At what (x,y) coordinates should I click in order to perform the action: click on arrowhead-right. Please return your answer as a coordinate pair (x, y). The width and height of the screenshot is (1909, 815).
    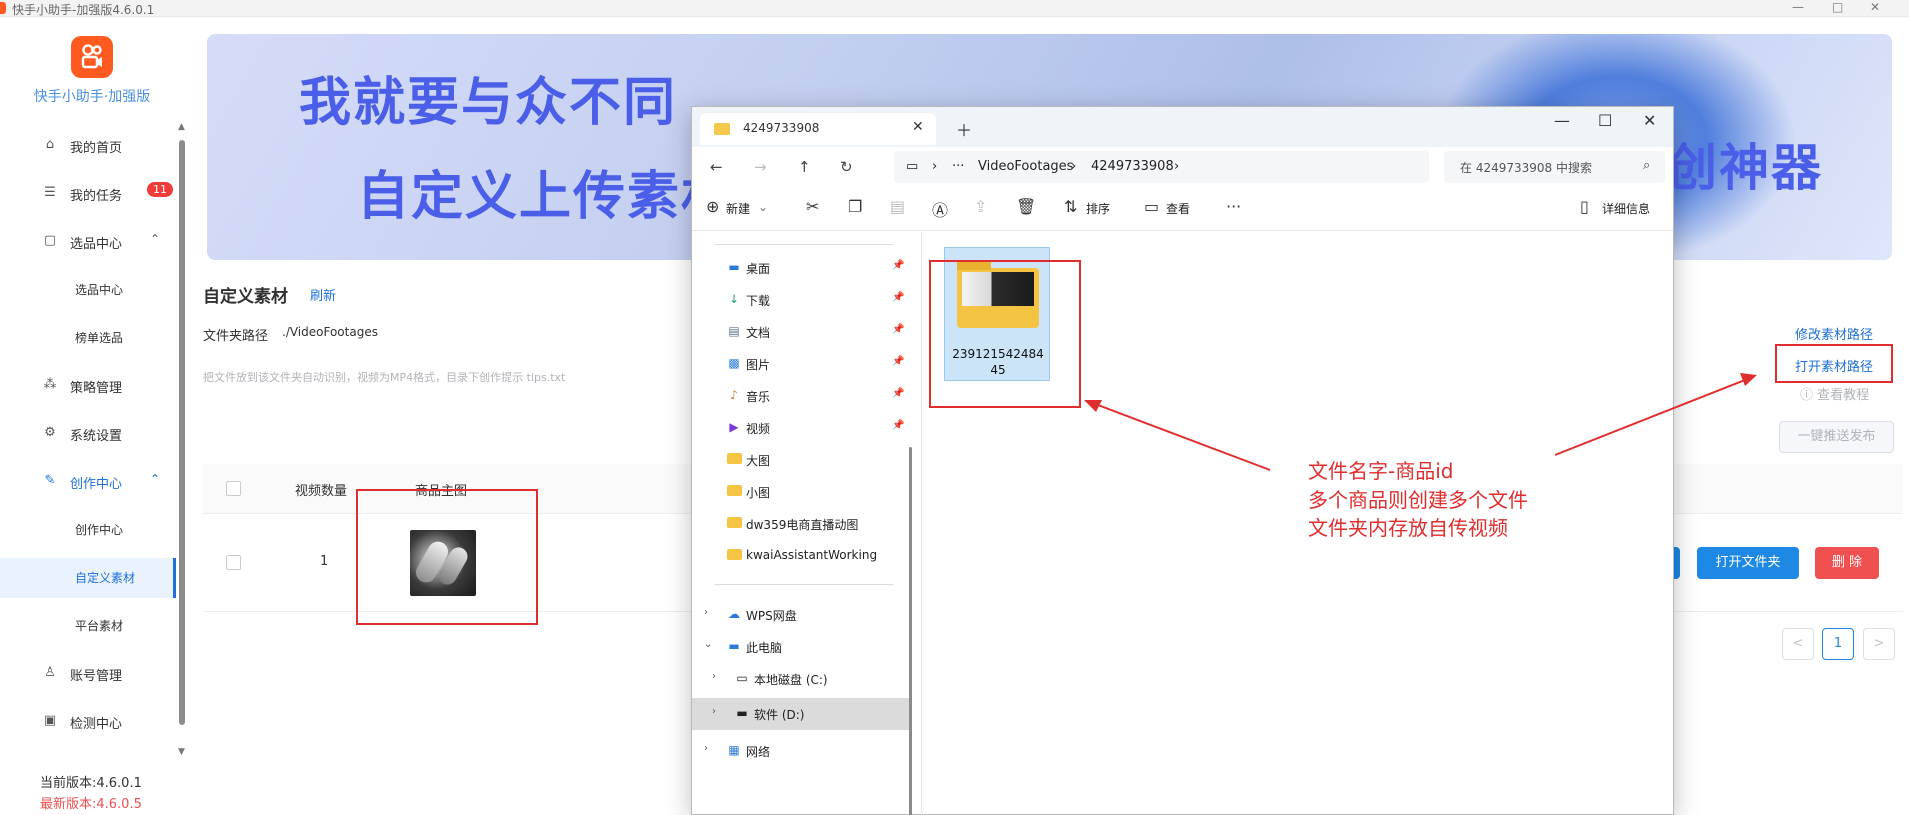
    Looking at the image, I should click on (1748, 379).